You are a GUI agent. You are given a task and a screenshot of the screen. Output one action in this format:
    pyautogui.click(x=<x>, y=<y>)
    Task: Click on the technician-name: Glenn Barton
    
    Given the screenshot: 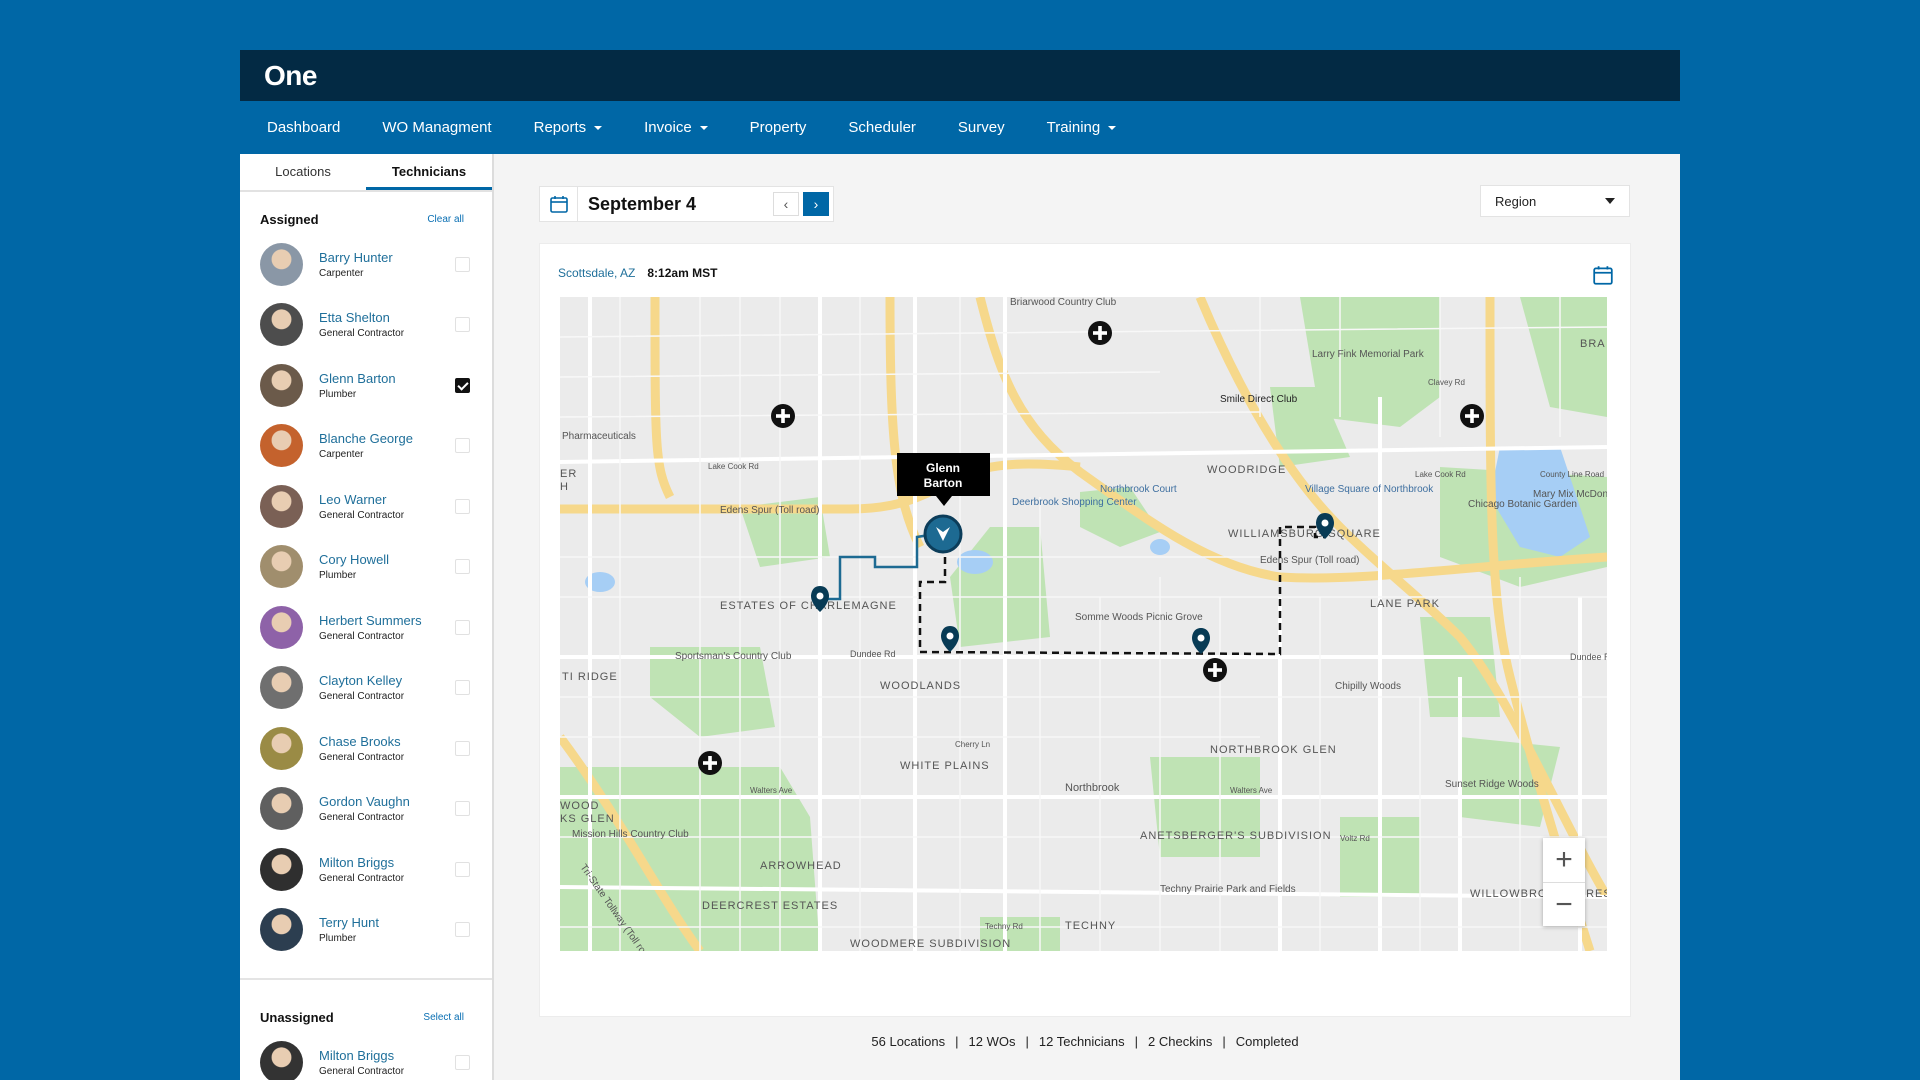 What is the action you would take?
    pyautogui.click(x=387, y=378)
    